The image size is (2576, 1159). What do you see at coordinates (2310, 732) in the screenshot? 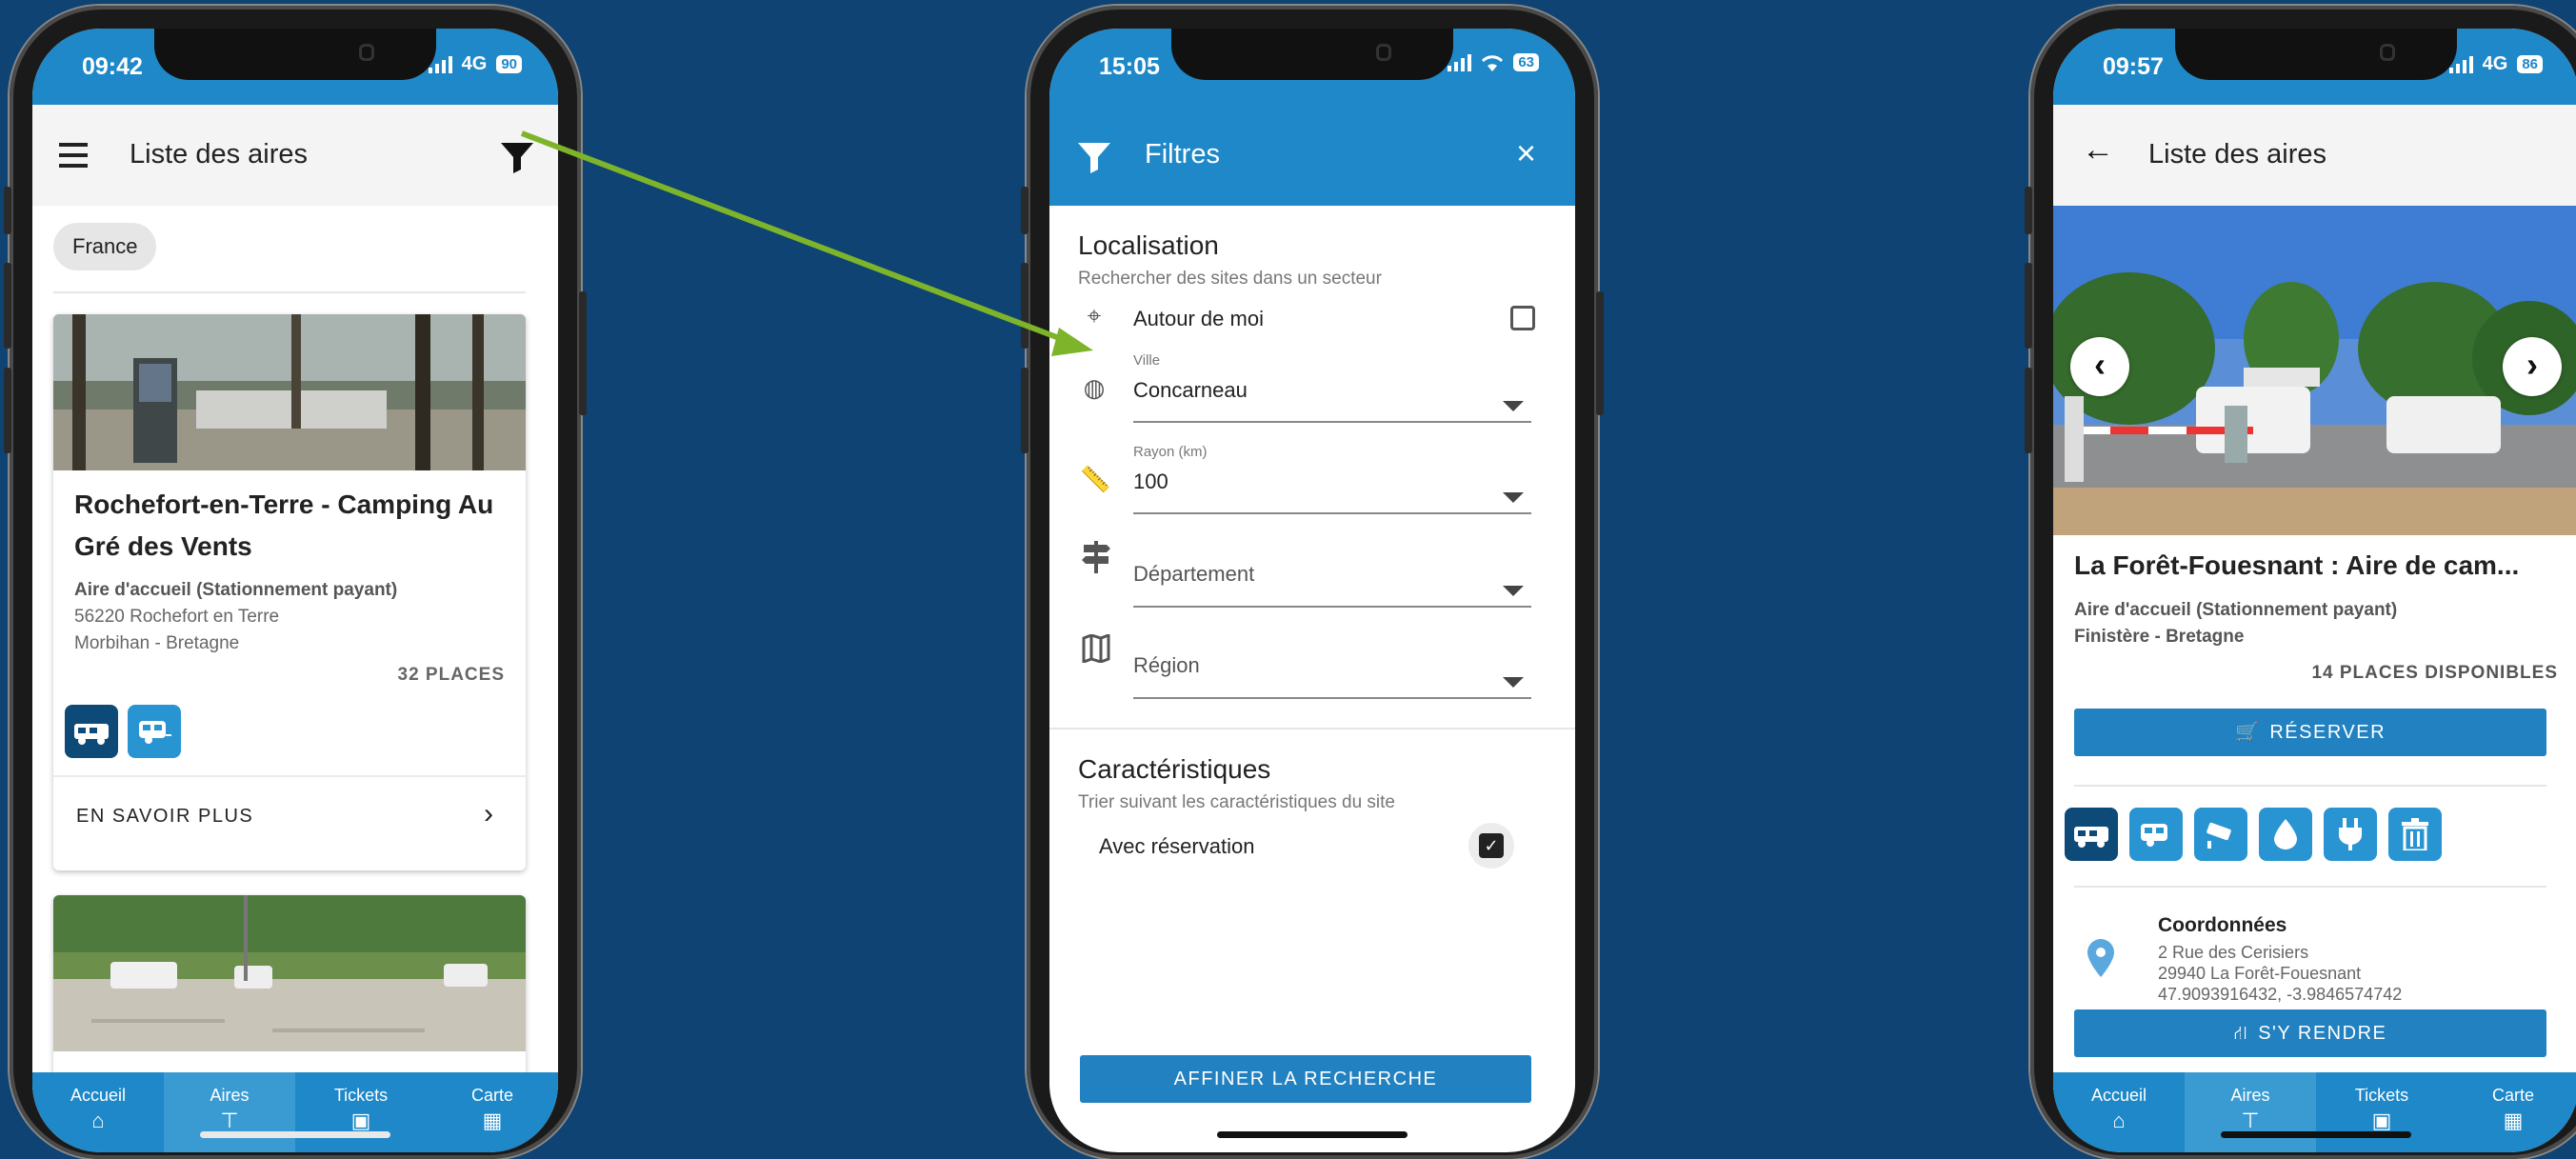
I see `reserve-button: 🛒 RÉSERVER` at bounding box center [2310, 732].